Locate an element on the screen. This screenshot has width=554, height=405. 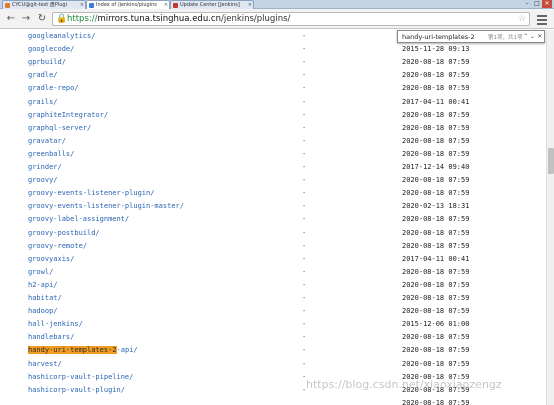
find-highlight: handy-uri-templates-2 is located at coordinates (72, 350).